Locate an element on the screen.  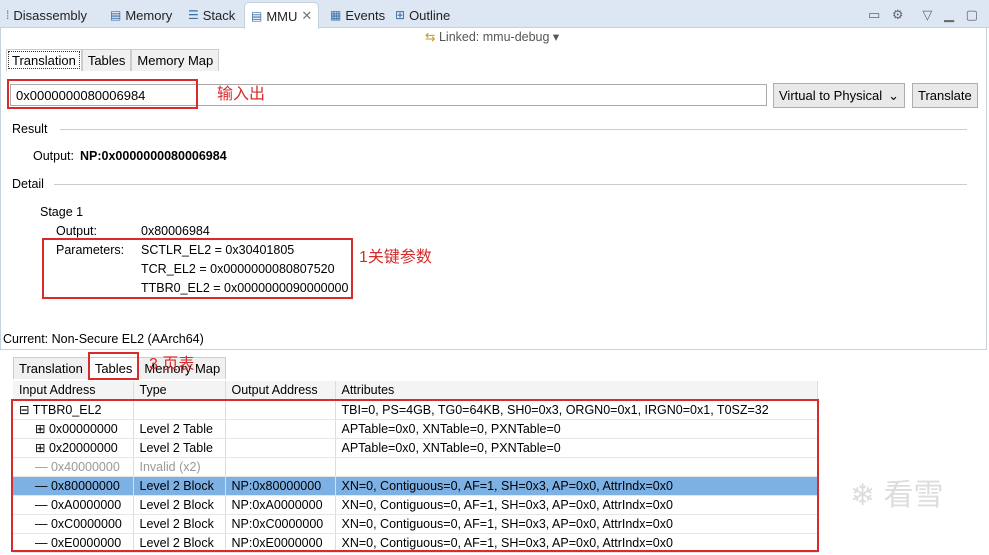
top-subtabs: Translation Tables Memory Map is located at coordinates (113, 60).